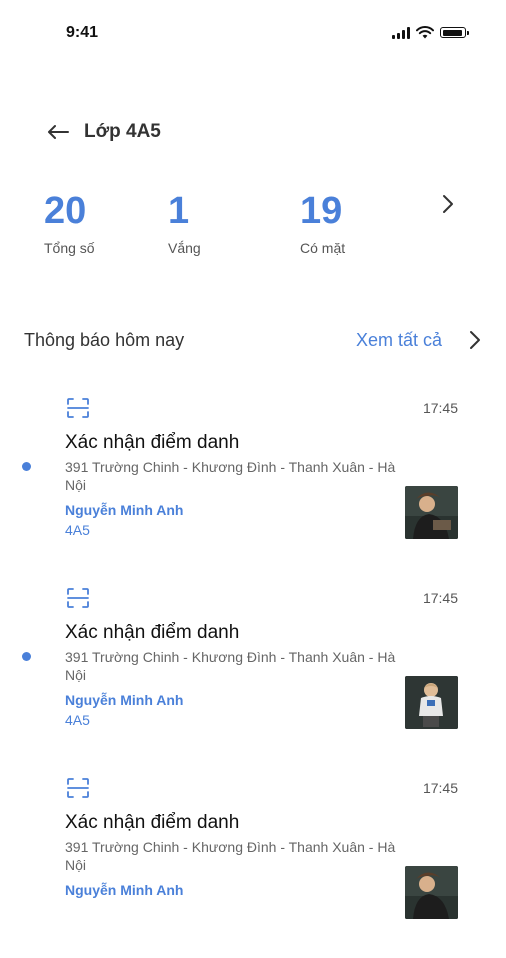 Image resolution: width=506 pixels, height=958 pixels. I want to click on see-all-chevron-button, so click(475, 340).